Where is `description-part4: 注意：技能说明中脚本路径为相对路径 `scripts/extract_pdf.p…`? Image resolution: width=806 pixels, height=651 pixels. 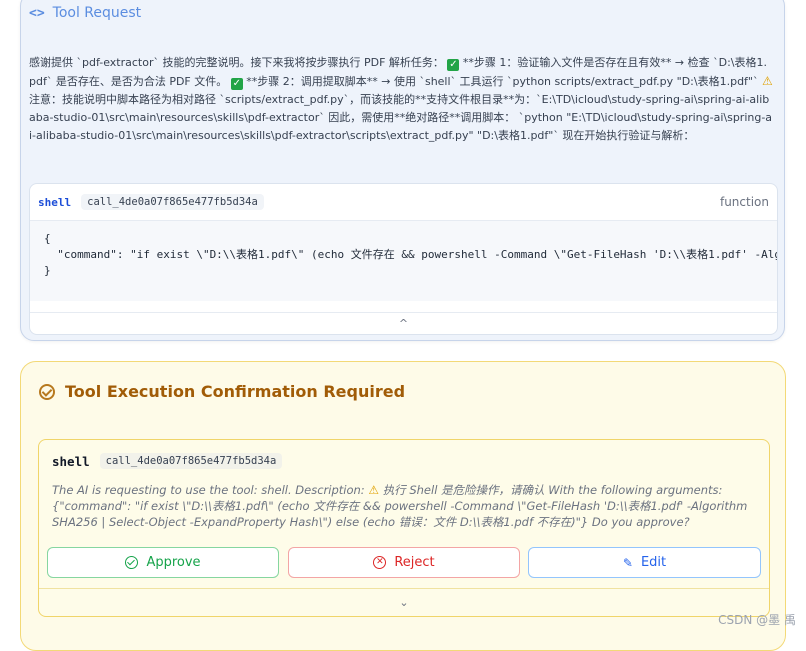 description-part4: 注意：技能说明中脚本路径为相对路径 `scripts/extract_pdf.p… is located at coordinates (401, 117).